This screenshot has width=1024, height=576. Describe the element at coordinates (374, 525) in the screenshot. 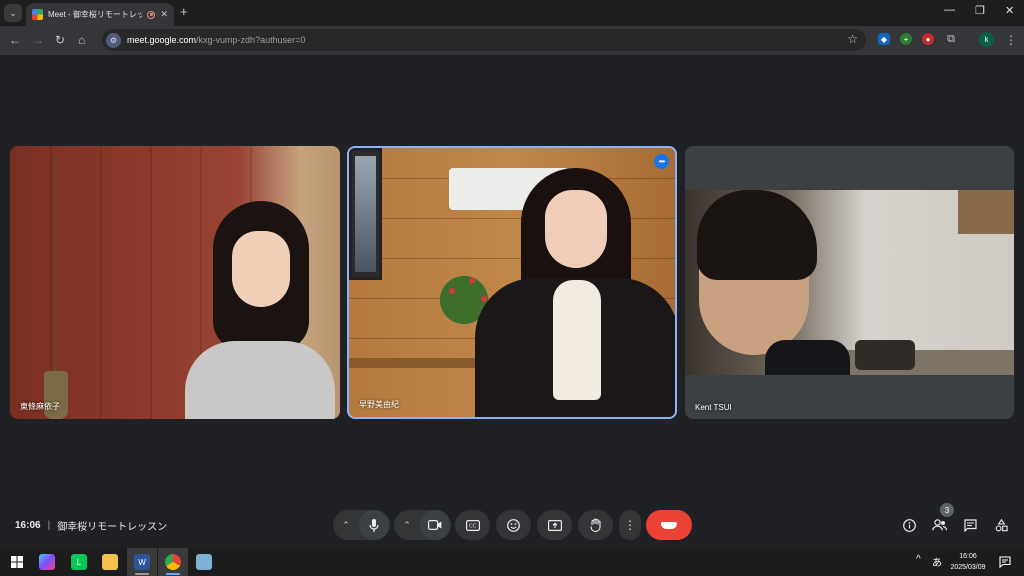

I see `microphone-button` at that location.